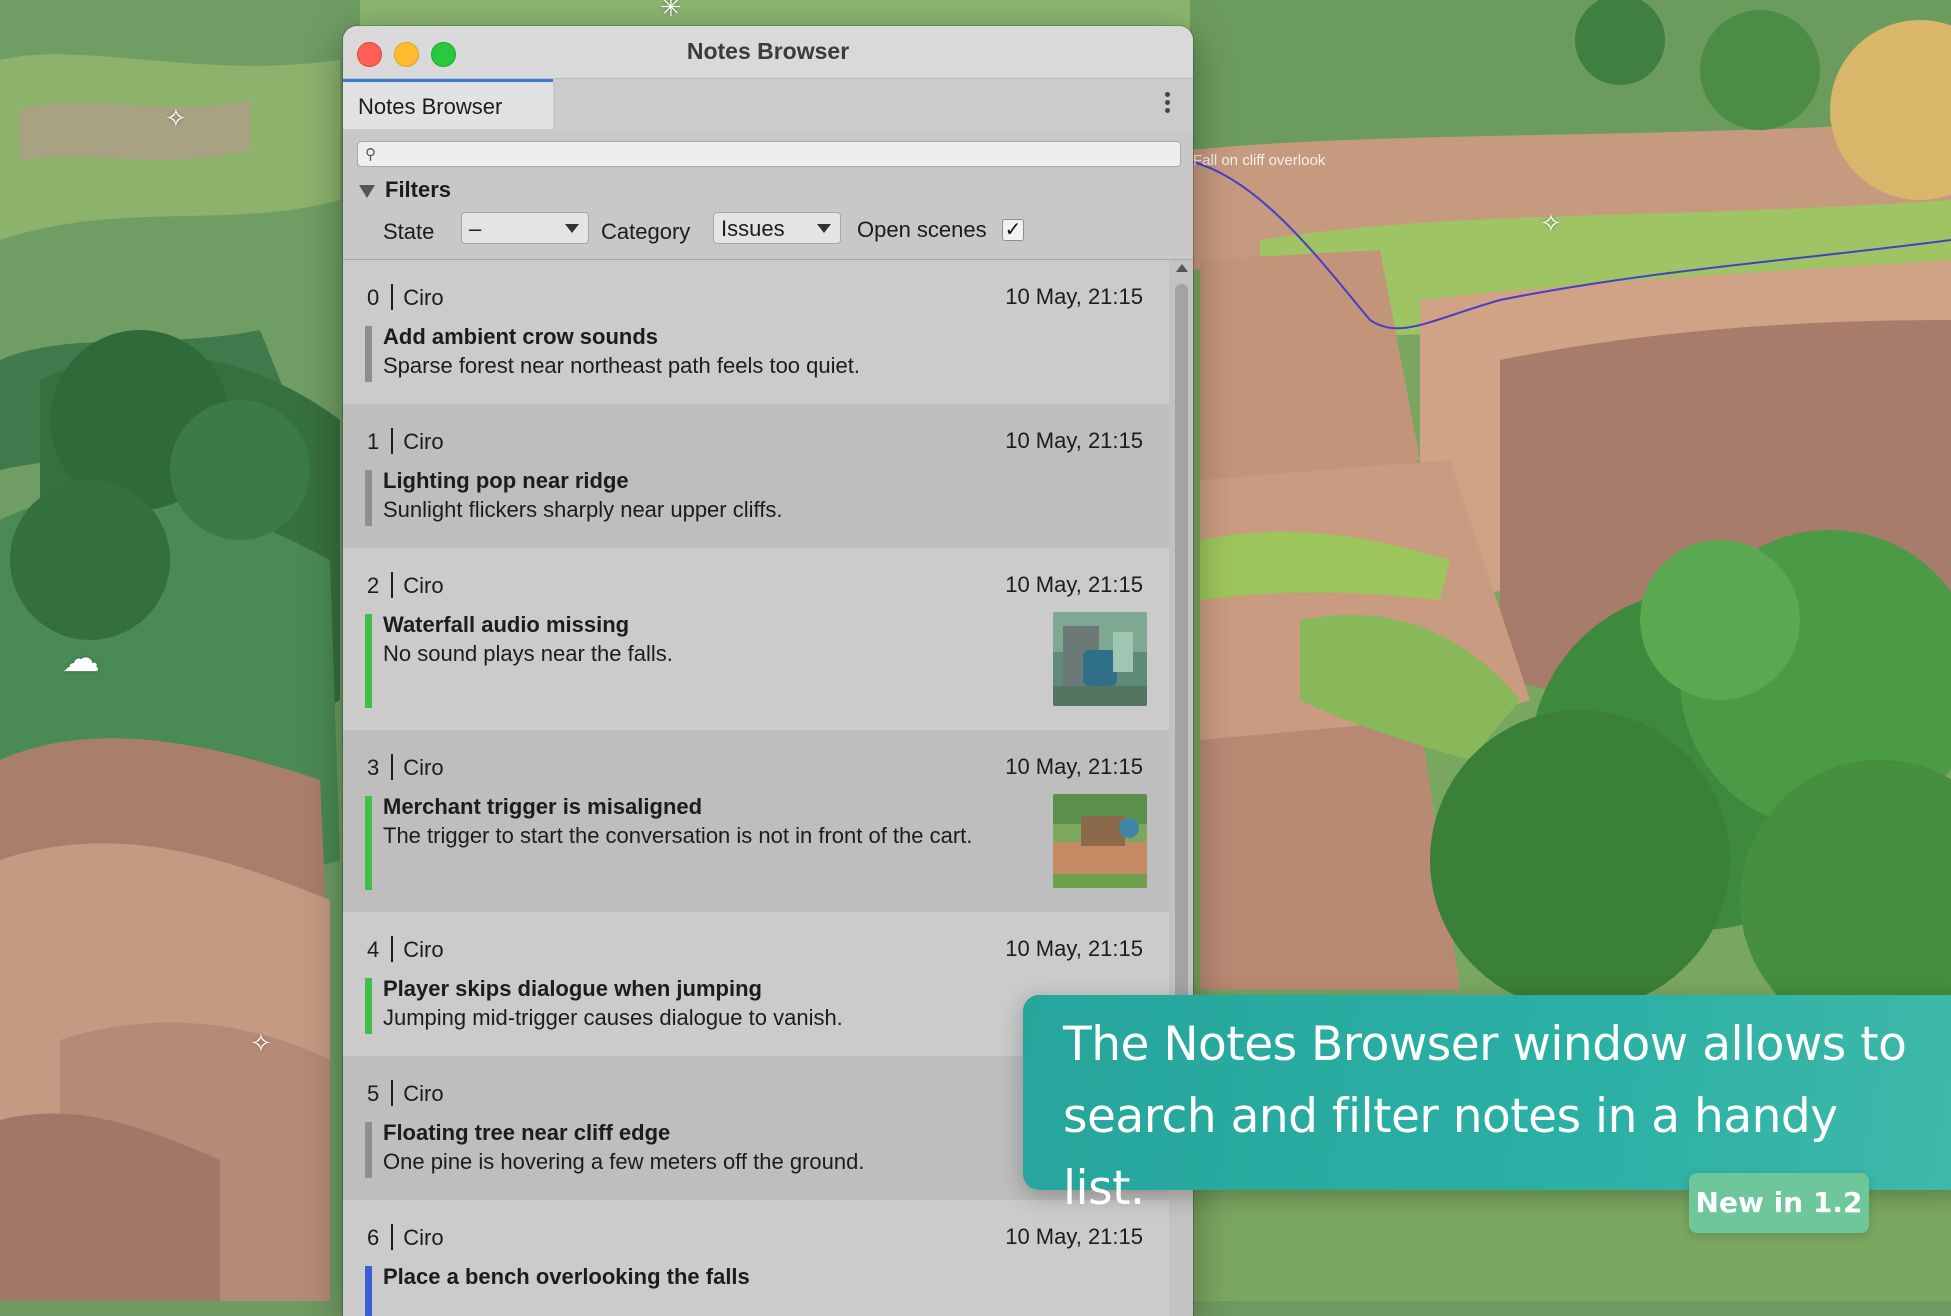  I want to click on open-scenes-checkbox: ✓, so click(1013, 230).